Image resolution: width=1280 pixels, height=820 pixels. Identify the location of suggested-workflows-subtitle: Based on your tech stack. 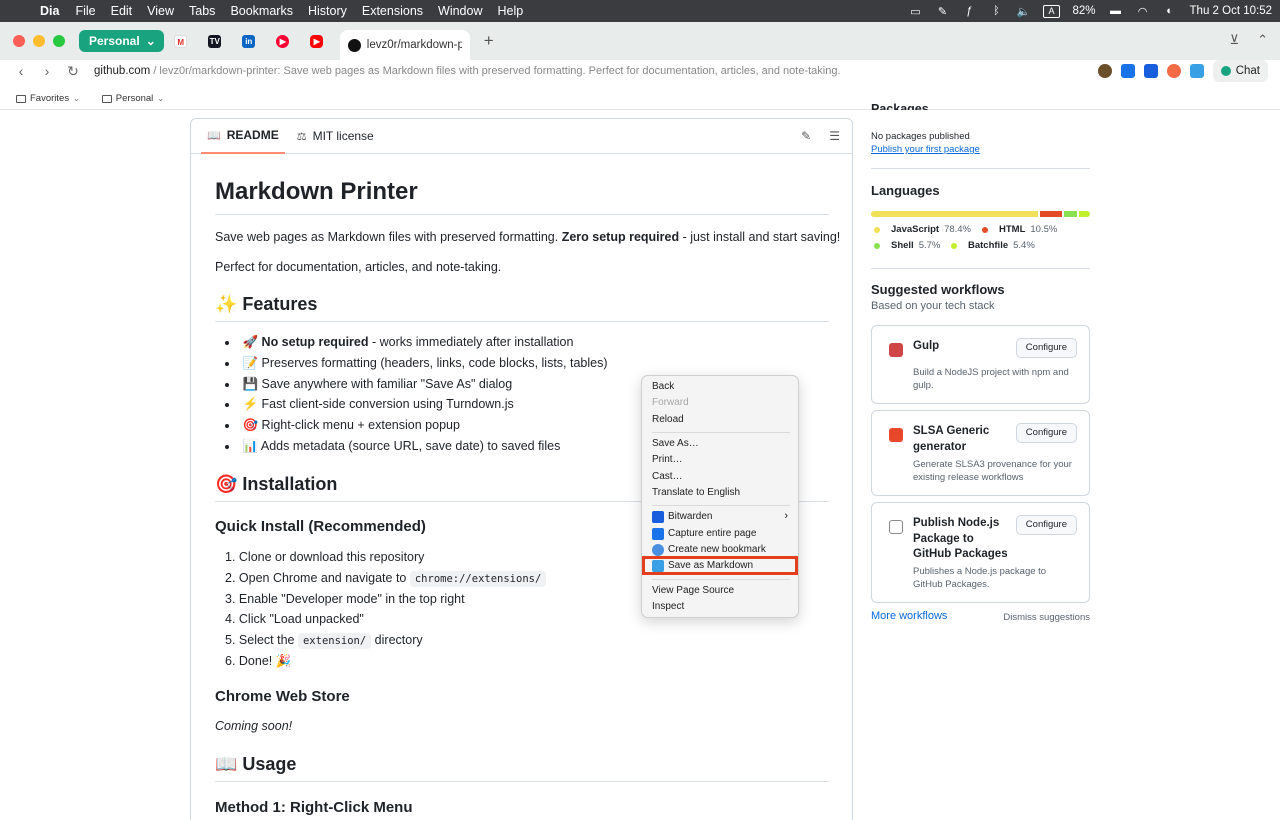
(933, 306).